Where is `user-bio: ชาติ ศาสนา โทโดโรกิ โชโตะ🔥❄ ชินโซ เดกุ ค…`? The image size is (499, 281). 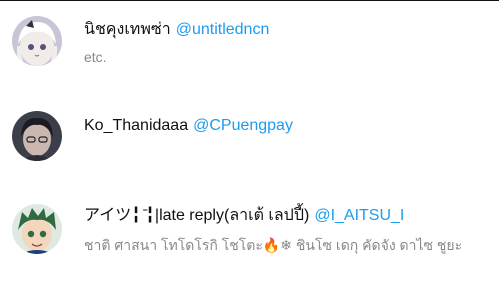 user-bio: ชาติ ศาสนา โทโดโรกิ โชโตะ🔥❄ ชินโซ เดกุ ค… is located at coordinates (273, 245).